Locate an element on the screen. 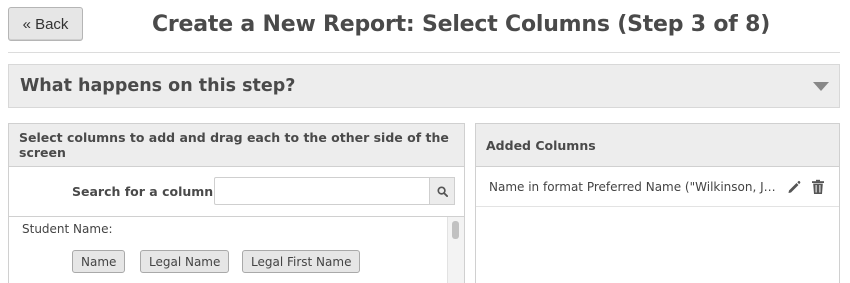 The height and width of the screenshot is (283, 850). search-label: Search for a column: is located at coordinates (145, 191).